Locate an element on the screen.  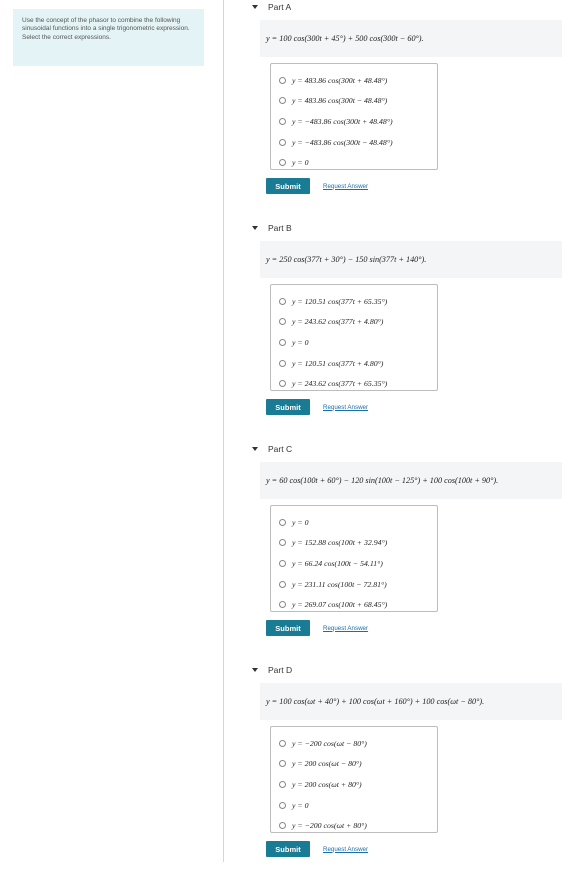
answer-option: y = 231.11 cos(100t − 72.81°) is located at coordinates (358, 584).